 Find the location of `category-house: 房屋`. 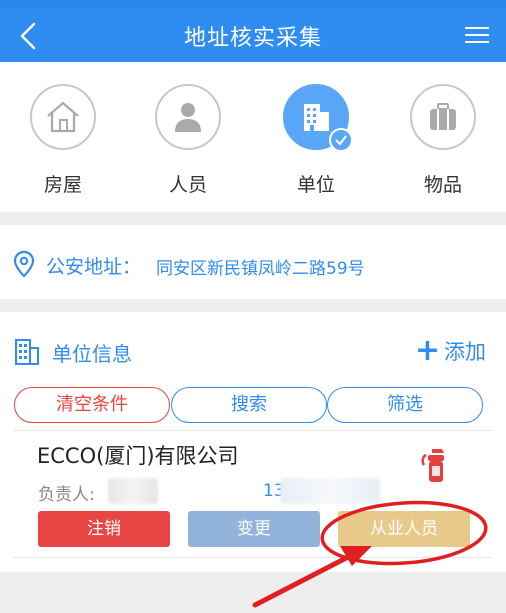

category-house: 房屋 is located at coordinates (63, 140).